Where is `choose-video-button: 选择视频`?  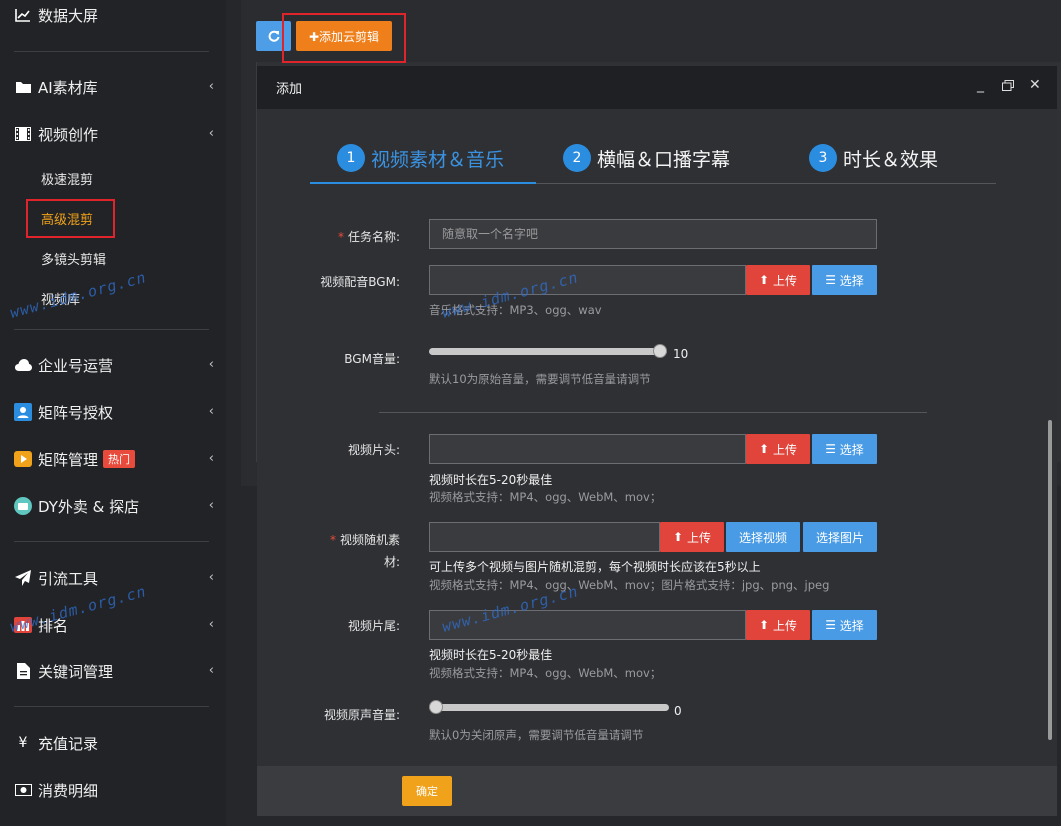 choose-video-button: 选择视频 is located at coordinates (763, 537).